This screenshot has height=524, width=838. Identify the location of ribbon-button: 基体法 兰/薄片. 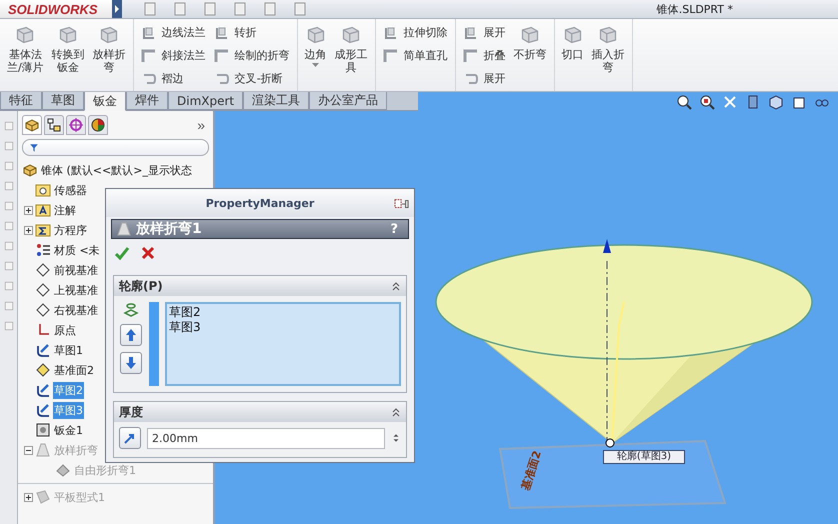
(25, 55).